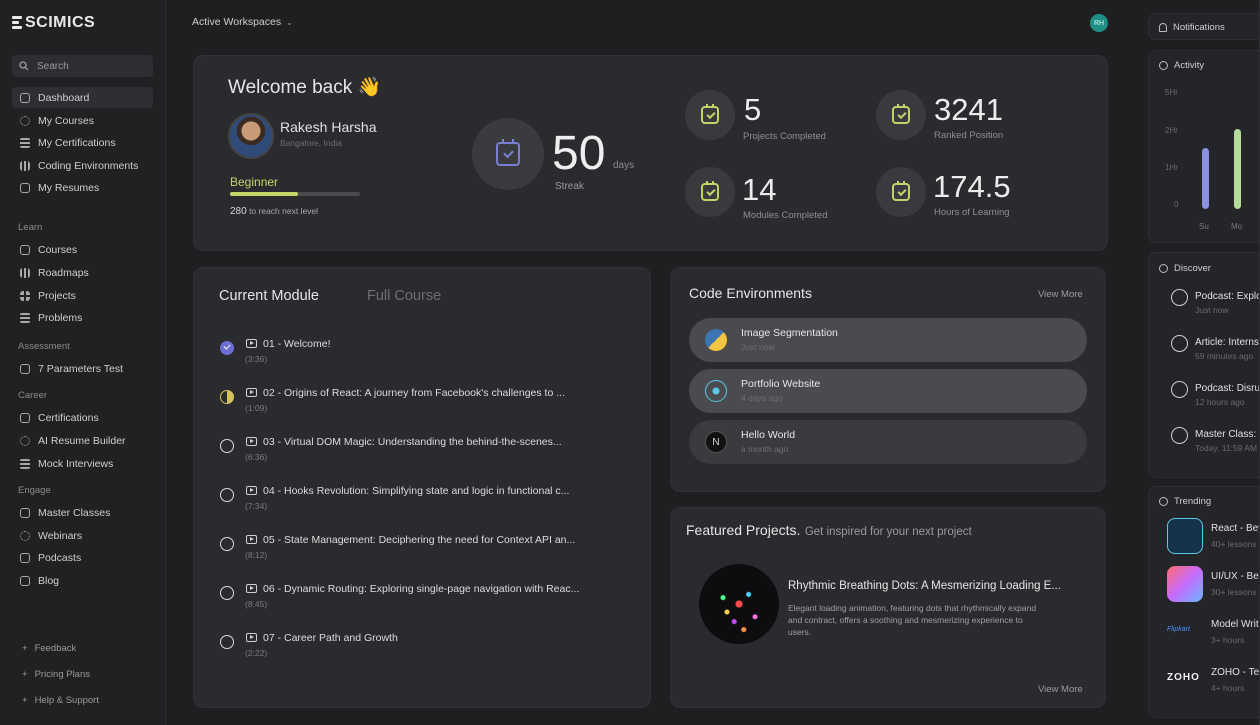 The height and width of the screenshot is (725, 1260). Describe the element at coordinates (1099, 23) in the screenshot. I see `user-avatar-button: RH` at that location.